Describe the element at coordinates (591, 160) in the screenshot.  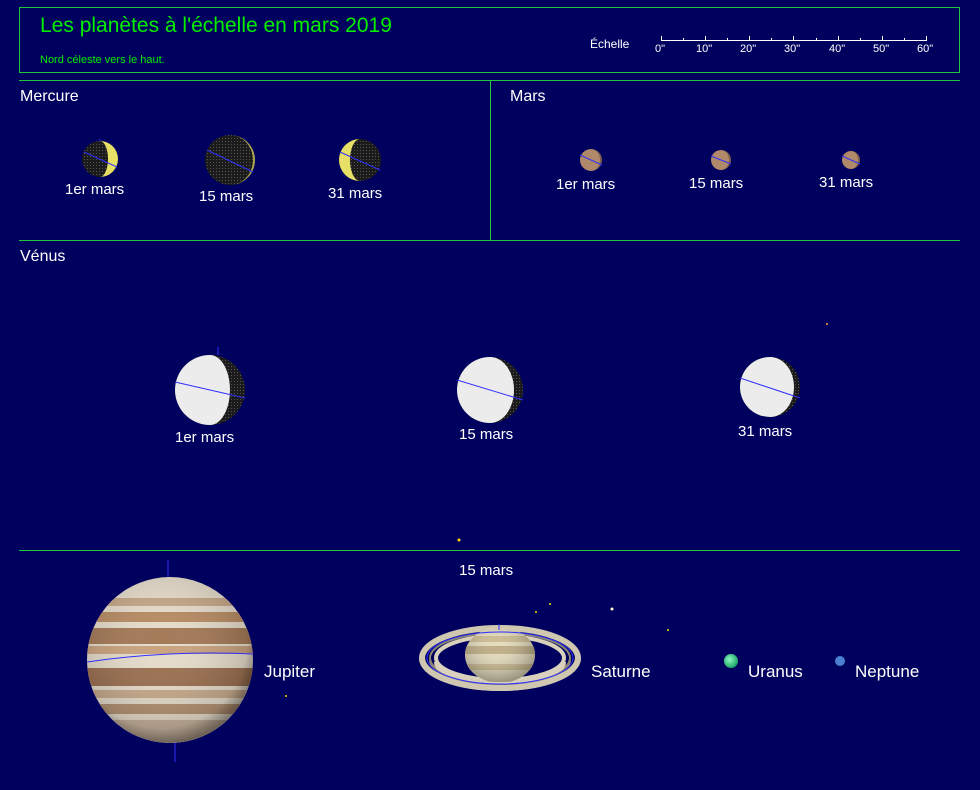
I see `mars-1er-mars` at that location.